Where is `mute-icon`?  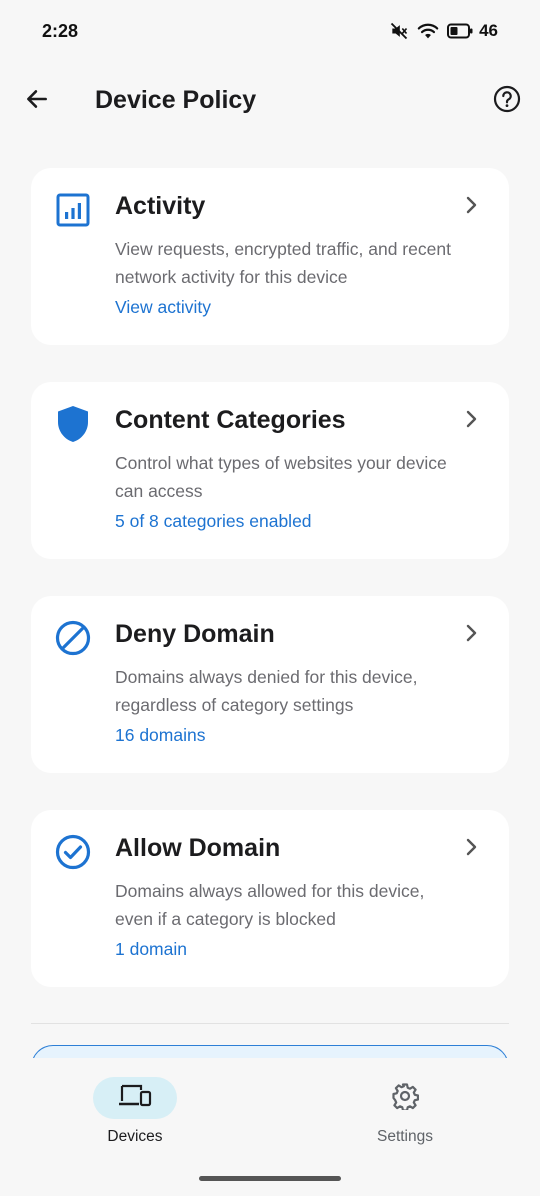
mute-icon is located at coordinates (399, 31).